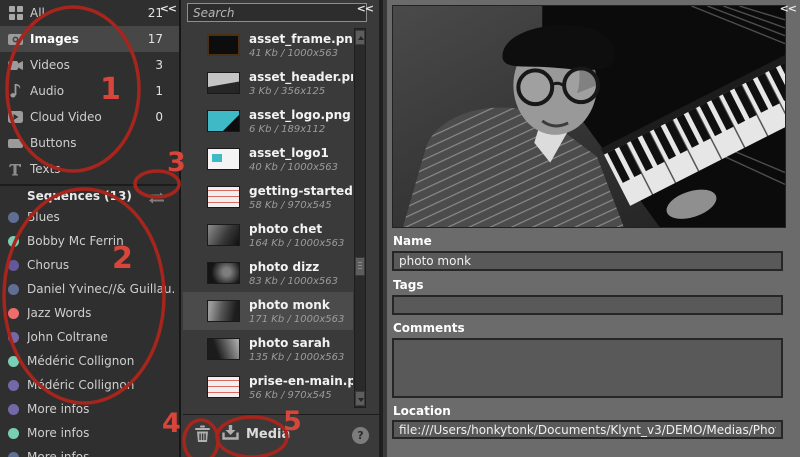 The image size is (800, 457). What do you see at coordinates (268, 197) in the screenshot?
I see `file-row: getting-started.png58 Kb / 970x545` at bounding box center [268, 197].